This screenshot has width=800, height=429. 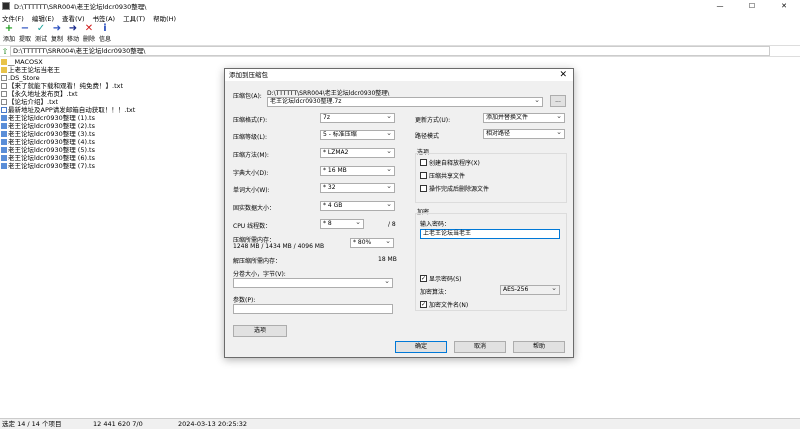 I want to click on title-bar: D:\TTTTTT\SRR004\老王论坛ldcr0930整理\ — ☐ ✕, so click(x=400, y=6).